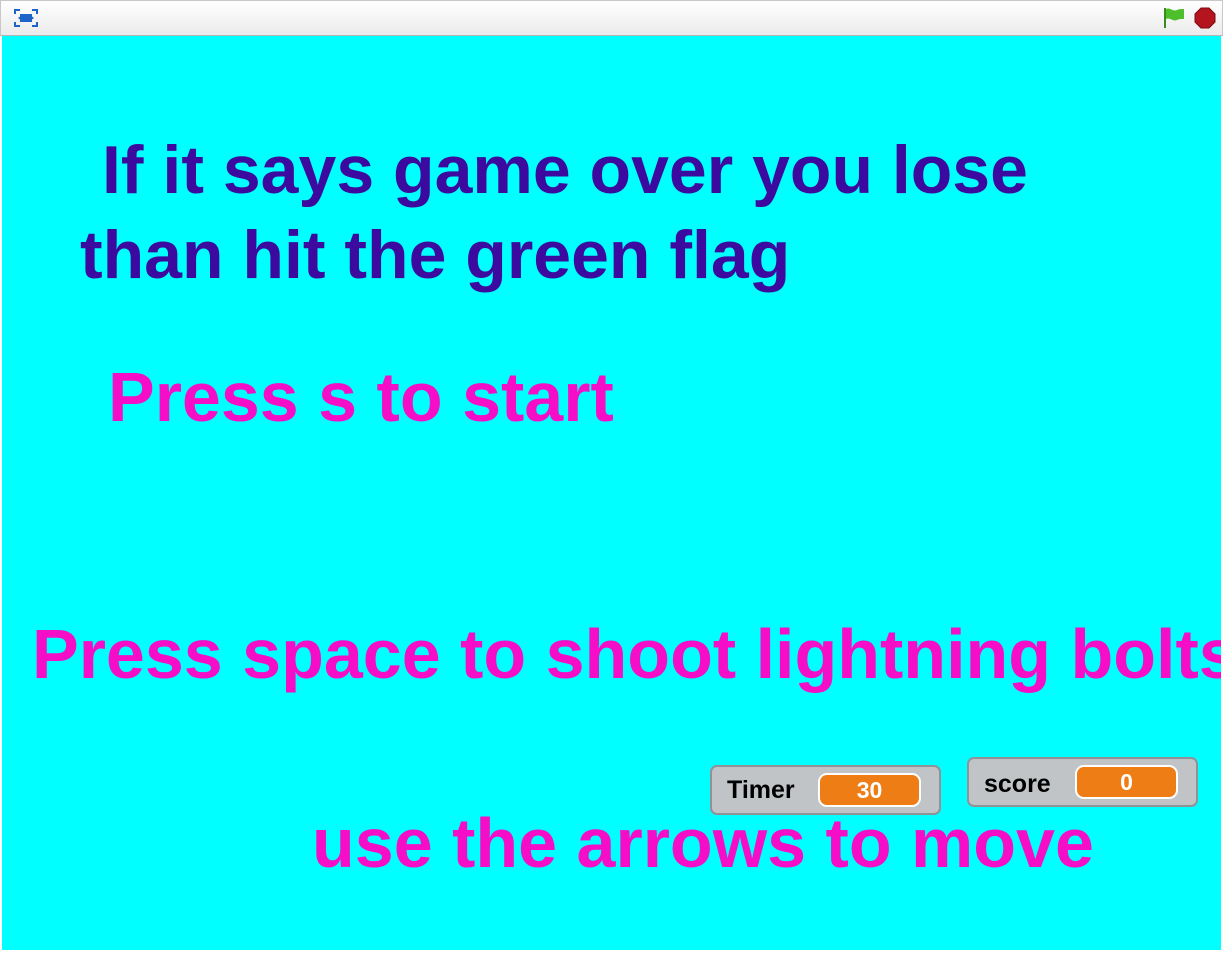  What do you see at coordinates (611, 18) in the screenshot?
I see `player-toolbar` at bounding box center [611, 18].